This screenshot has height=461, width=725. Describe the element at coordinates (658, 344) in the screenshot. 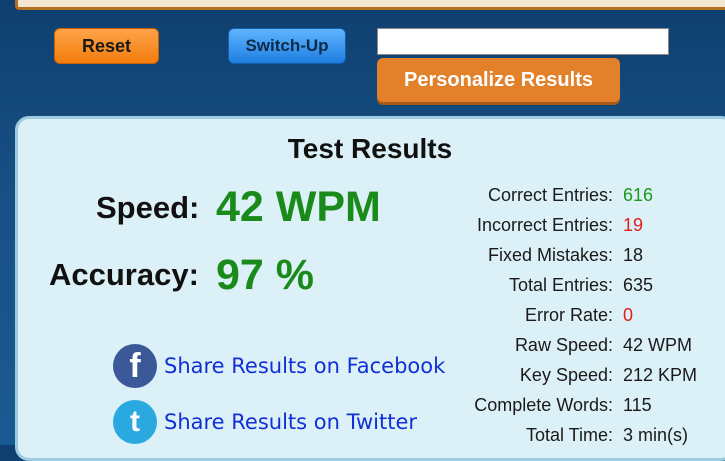

I see `stat-value: 42 WPM` at that location.